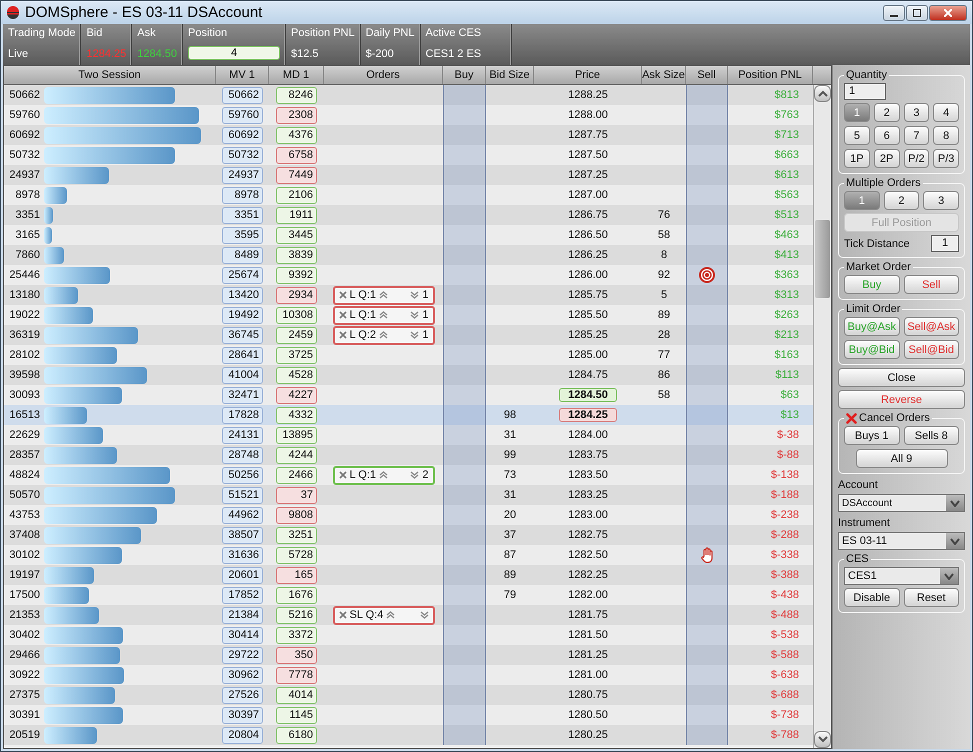  I want to click on column-header: Buy, so click(464, 75).